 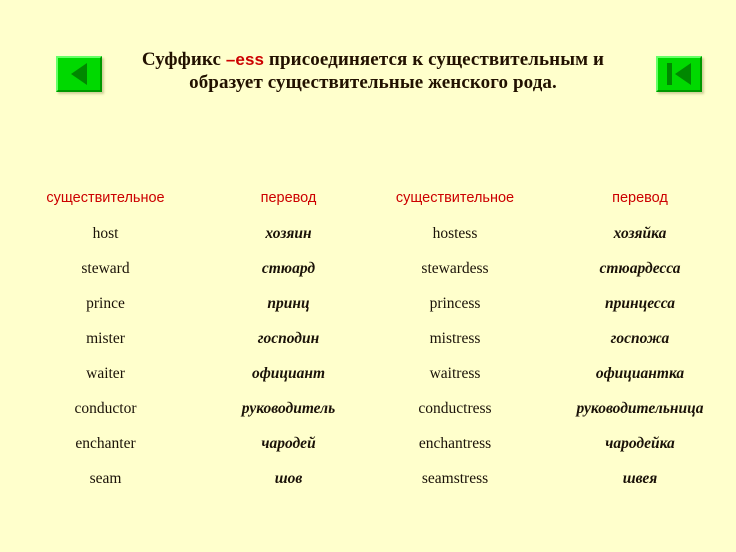 I want to click on cell-feminine-noun: seamstress, so click(x=455, y=478).